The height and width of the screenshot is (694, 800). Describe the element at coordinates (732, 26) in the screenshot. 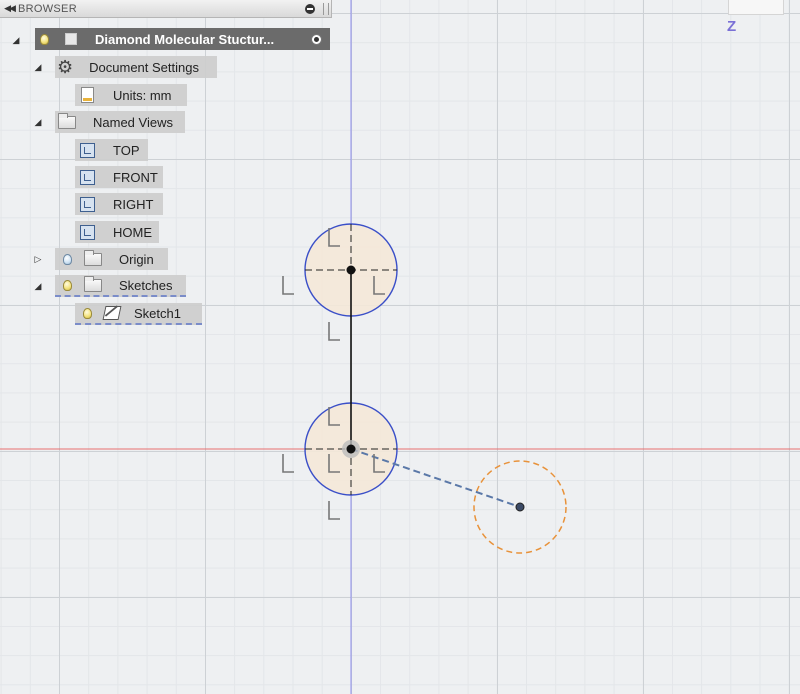

I see `viewcube-z-axis-label: Z` at that location.